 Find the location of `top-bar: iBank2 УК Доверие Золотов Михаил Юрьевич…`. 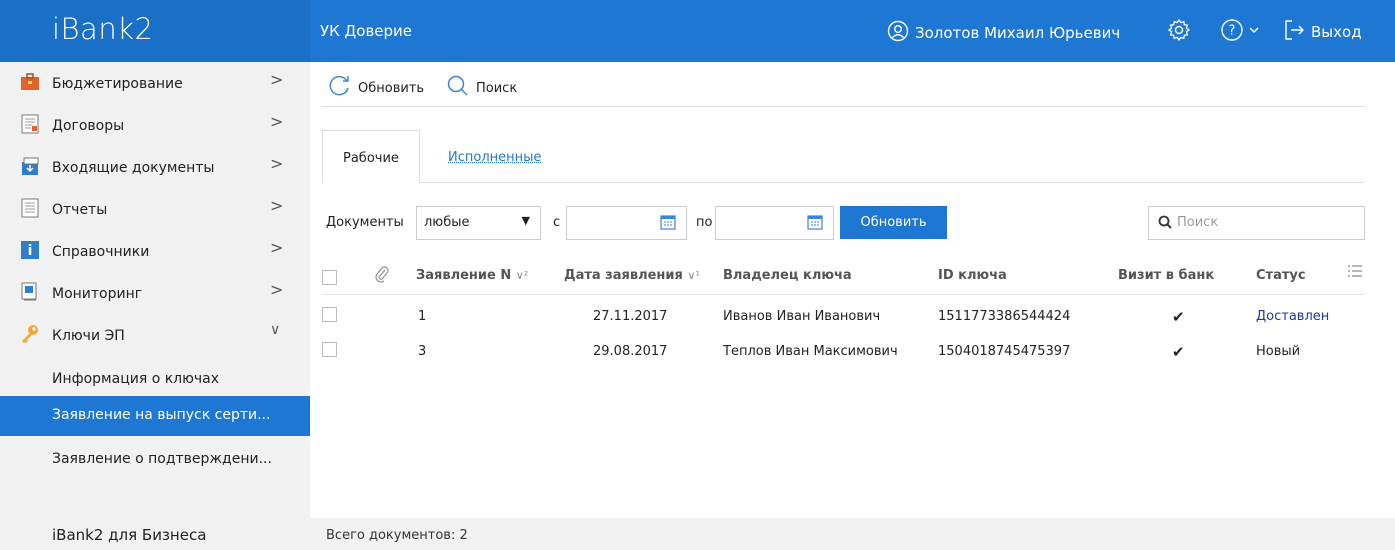

top-bar: iBank2 УК Доверие Золотов Михаил Юрьевич… is located at coordinates (697, 31).